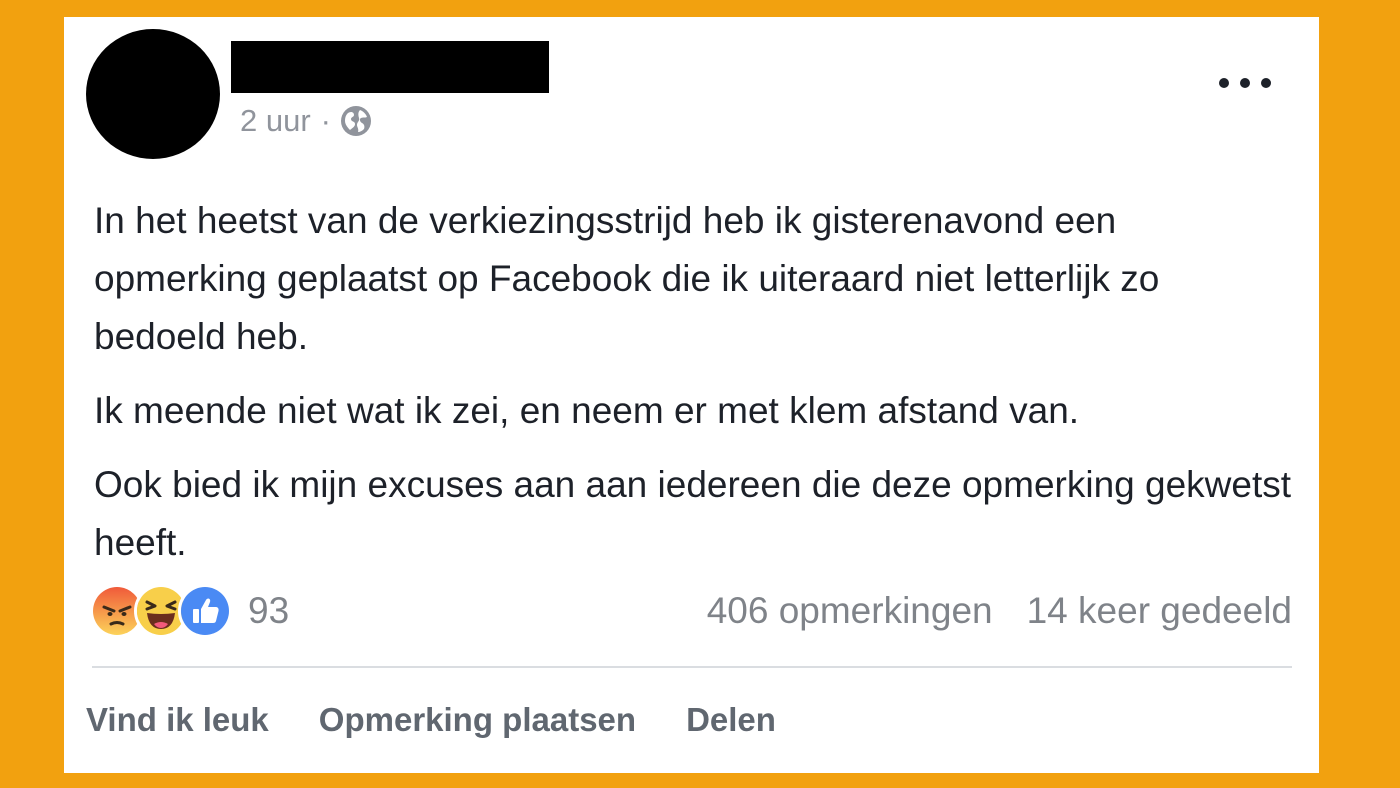 The width and height of the screenshot is (1400, 788). I want to click on post-stats: 93 406 opmerkingen 14 keer gedeeld, so click(691, 611).